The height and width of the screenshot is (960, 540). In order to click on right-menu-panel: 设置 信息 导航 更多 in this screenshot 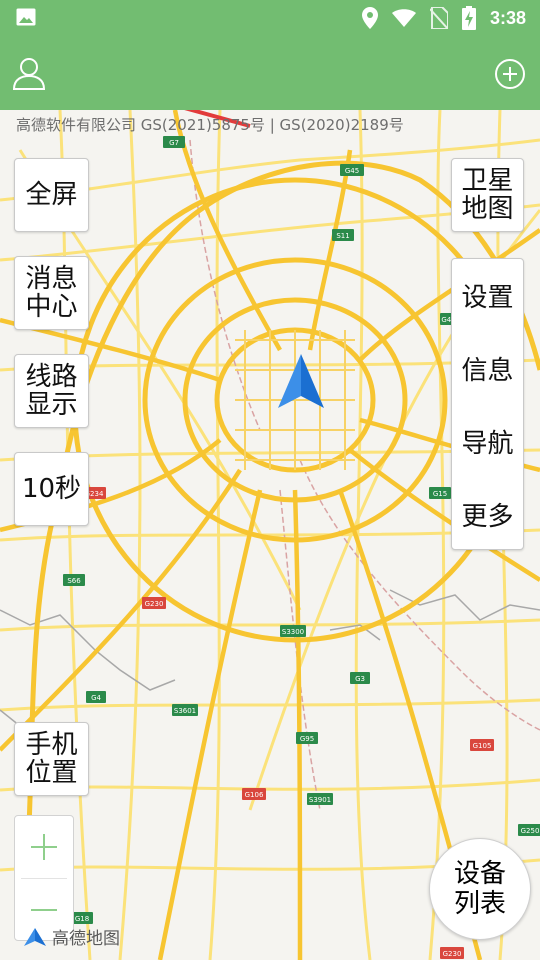, I will do `click(487, 404)`.